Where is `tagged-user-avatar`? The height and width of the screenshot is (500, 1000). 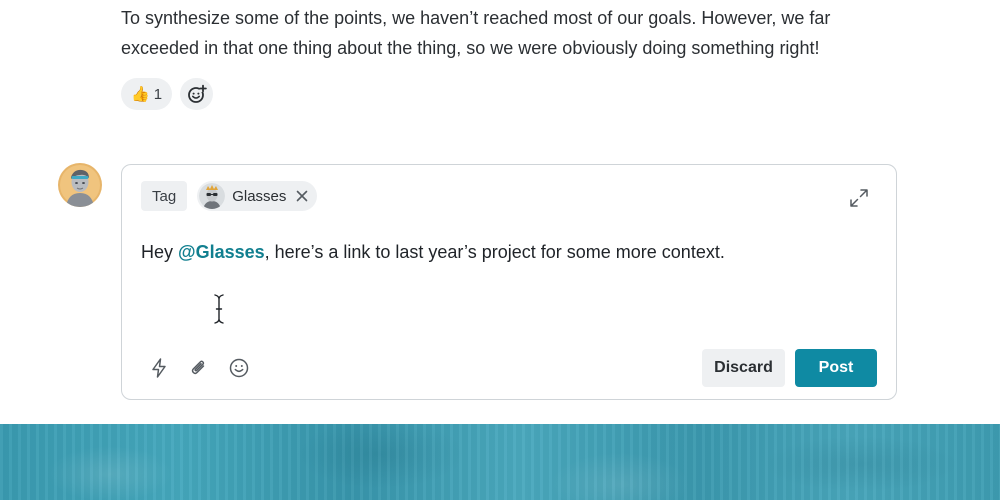 tagged-user-avatar is located at coordinates (212, 196).